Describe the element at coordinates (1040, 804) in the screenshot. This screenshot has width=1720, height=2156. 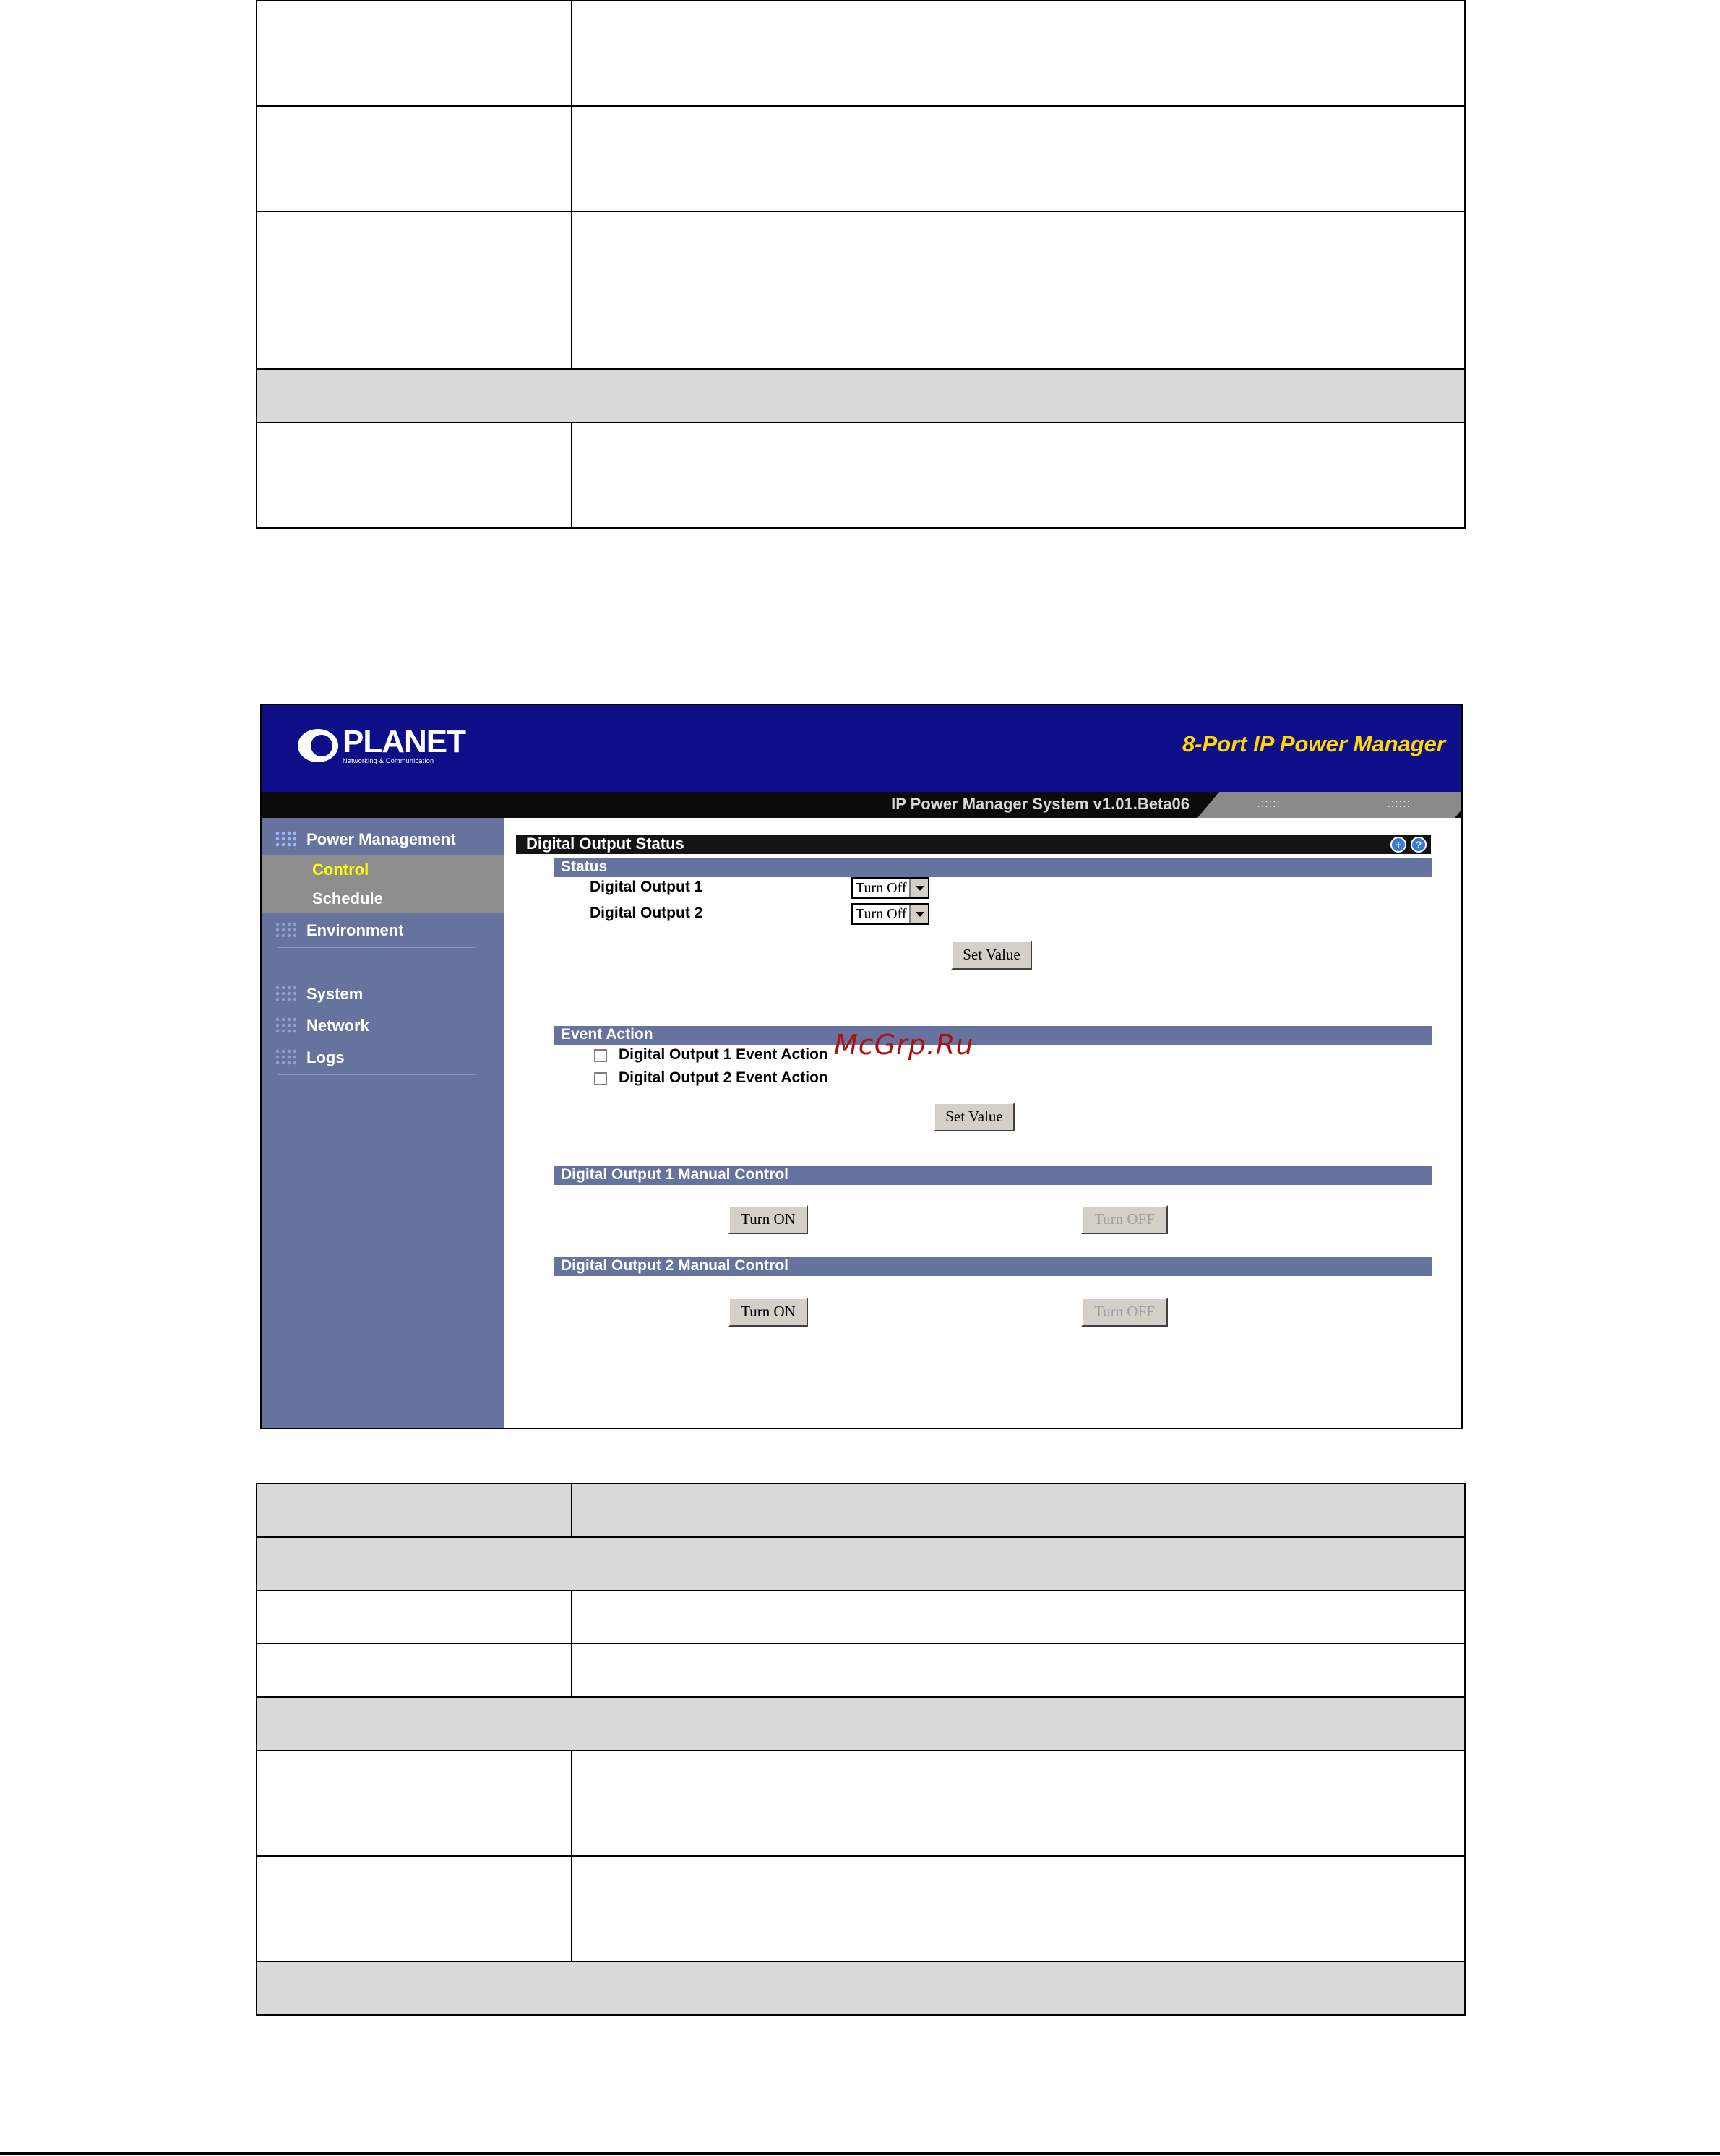
I see `version-text: IP Power Manager System v1.01.Beta06` at that location.